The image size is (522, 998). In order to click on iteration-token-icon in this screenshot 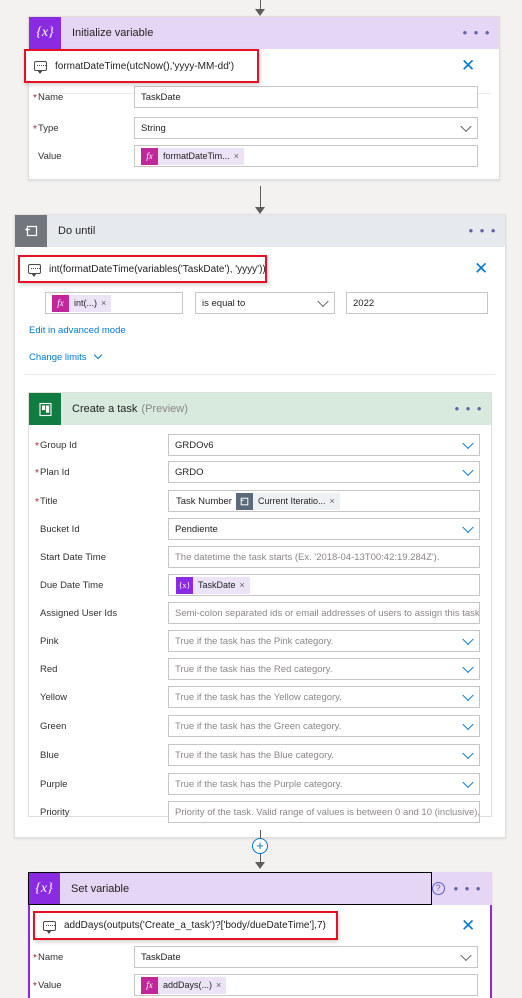, I will do `click(244, 501)`.